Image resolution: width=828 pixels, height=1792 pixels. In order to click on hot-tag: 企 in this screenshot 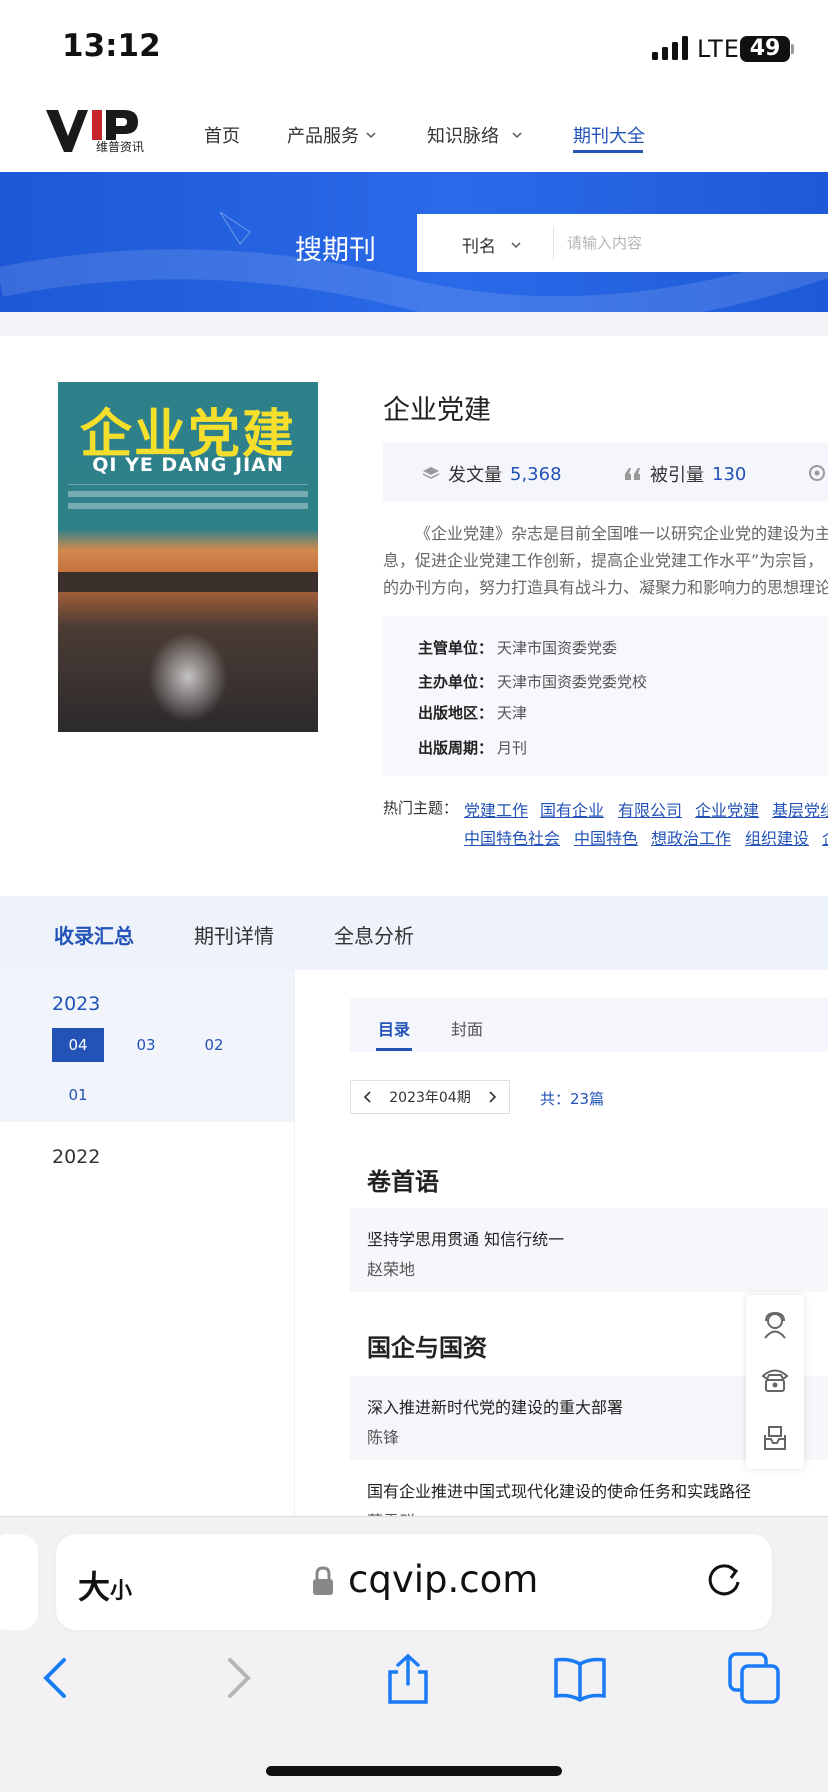, I will do `click(825, 837)`.